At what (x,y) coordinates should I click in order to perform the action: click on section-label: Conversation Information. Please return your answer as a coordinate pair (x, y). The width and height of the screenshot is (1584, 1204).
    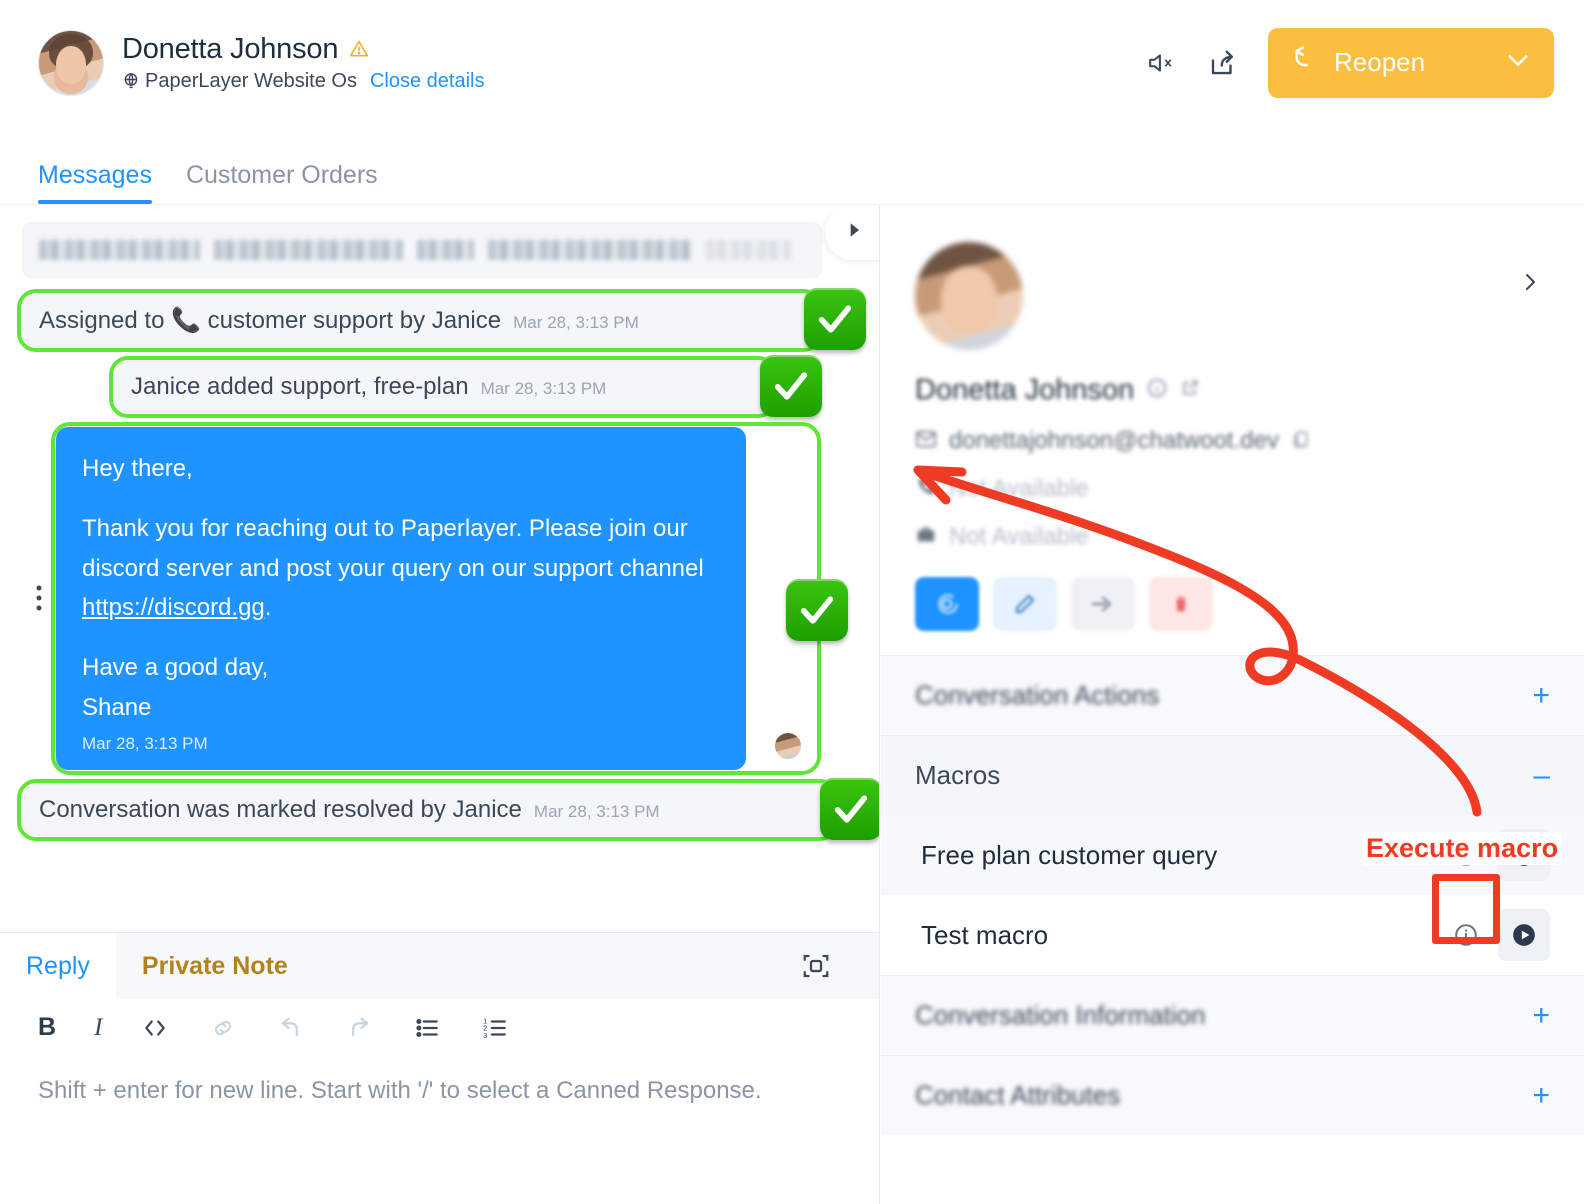
    Looking at the image, I should click on (1060, 1015).